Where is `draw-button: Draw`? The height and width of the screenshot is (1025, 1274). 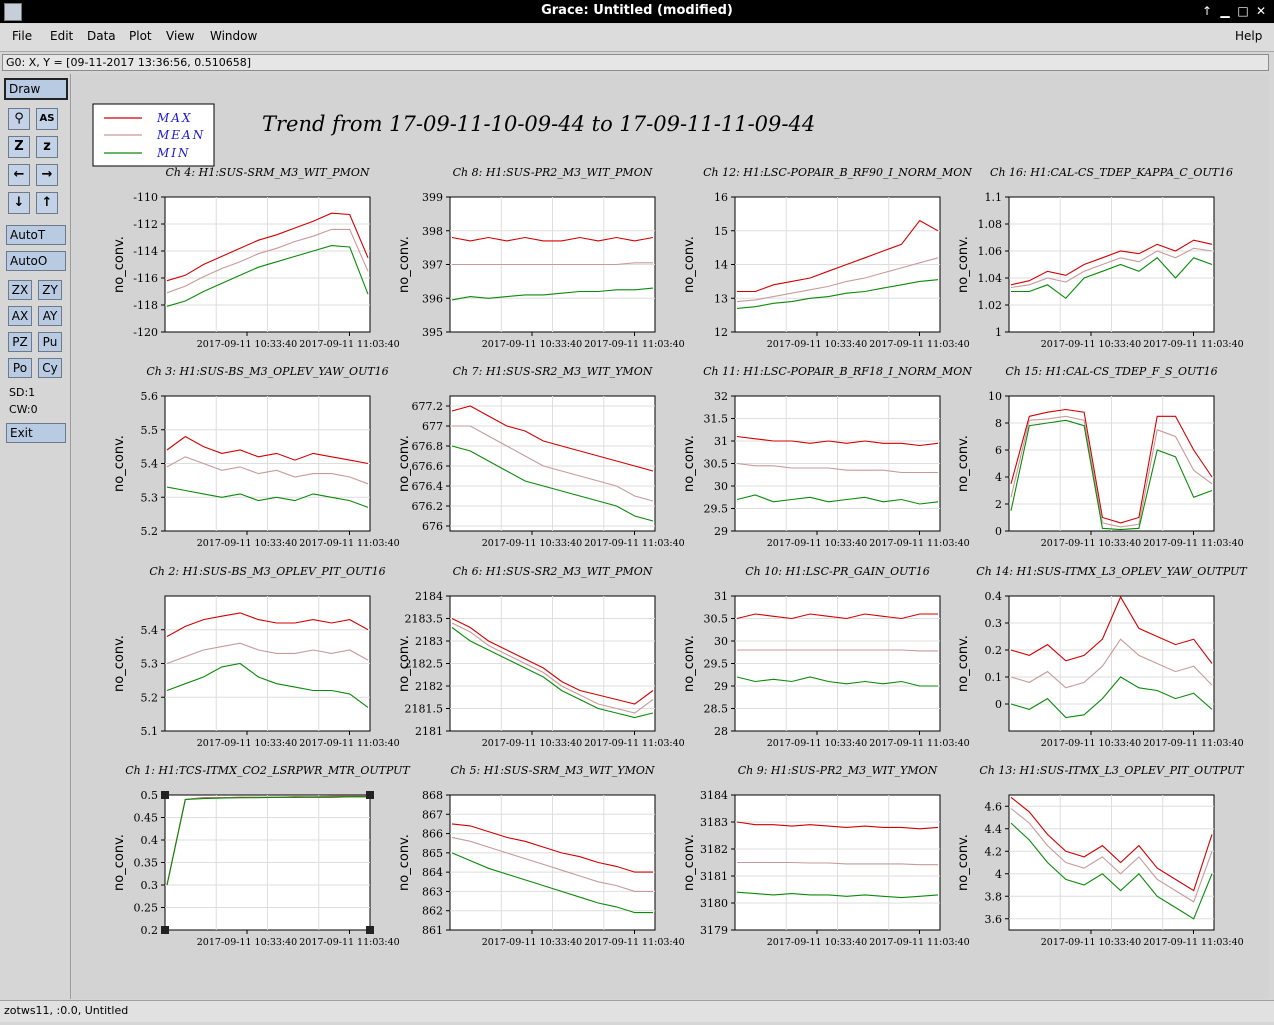 draw-button: Draw is located at coordinates (36, 89).